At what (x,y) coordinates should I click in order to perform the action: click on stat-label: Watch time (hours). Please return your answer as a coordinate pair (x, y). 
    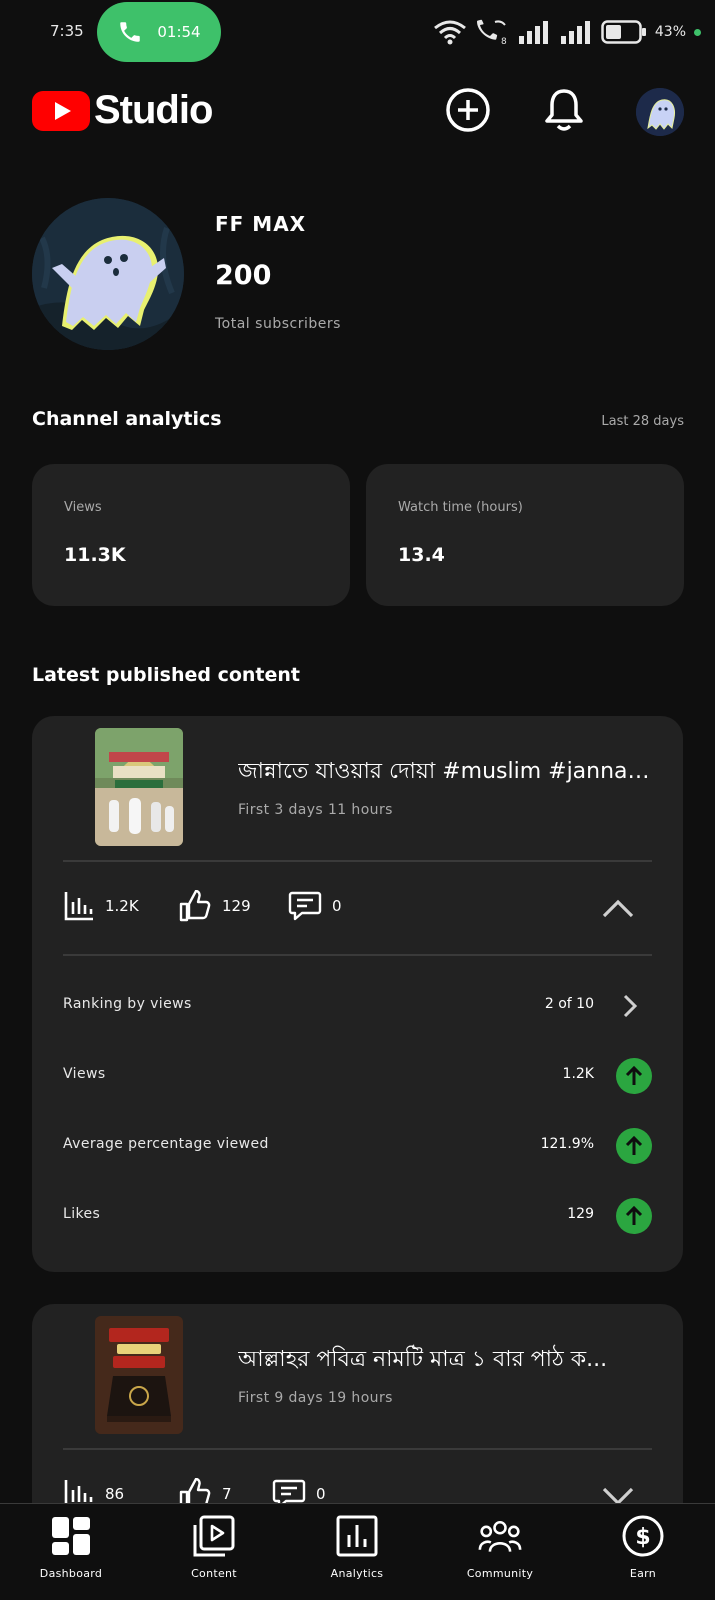
    Looking at the image, I should click on (460, 507).